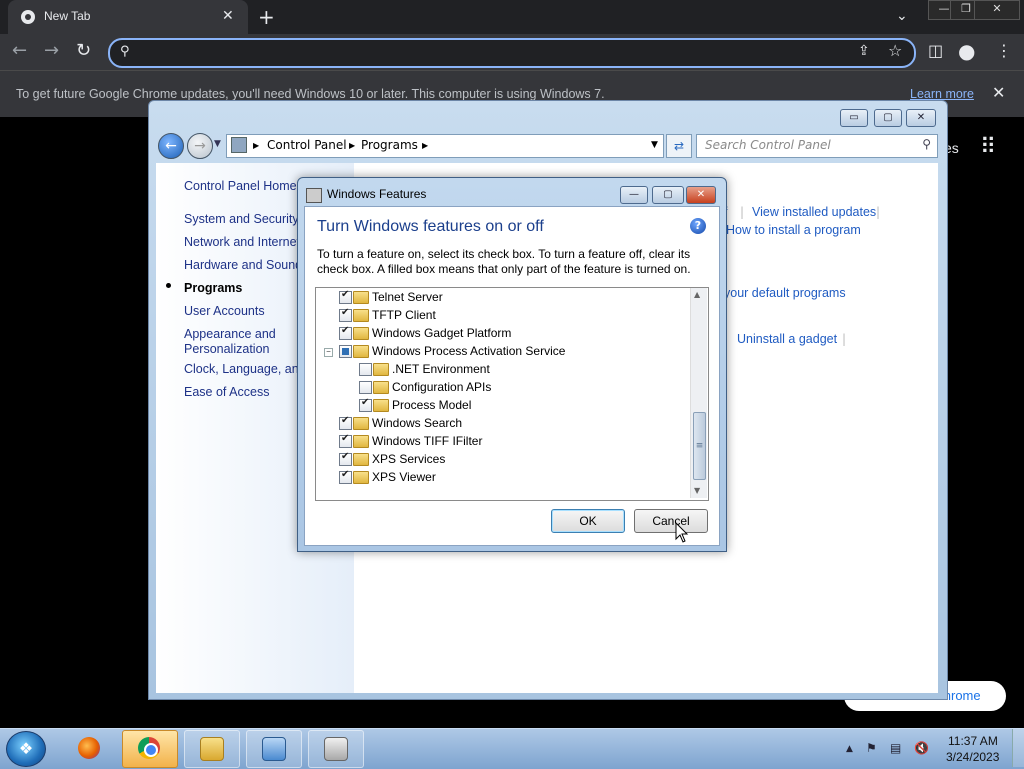  What do you see at coordinates (217, 144) in the screenshot?
I see `recent-pages-icon: ▼` at bounding box center [217, 144].